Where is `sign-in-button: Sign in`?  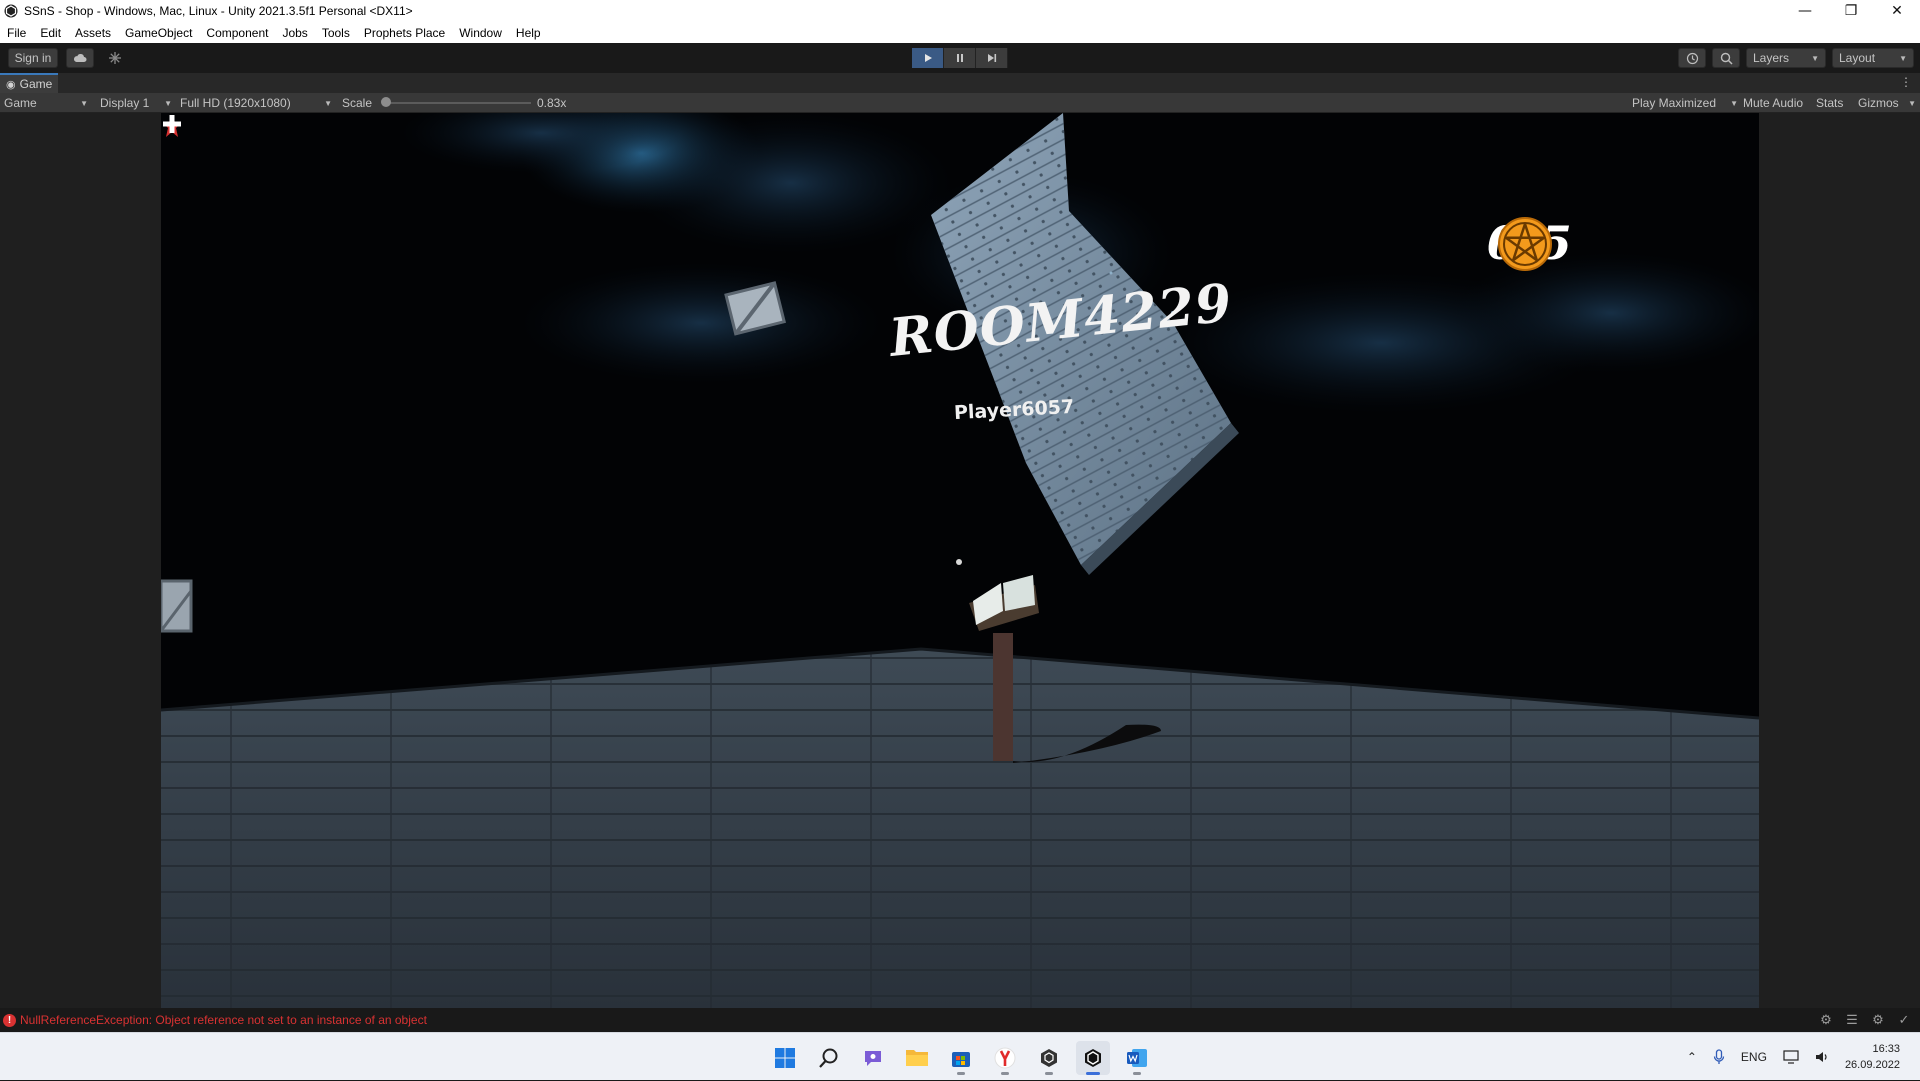
sign-in-button: Sign in is located at coordinates (33, 58).